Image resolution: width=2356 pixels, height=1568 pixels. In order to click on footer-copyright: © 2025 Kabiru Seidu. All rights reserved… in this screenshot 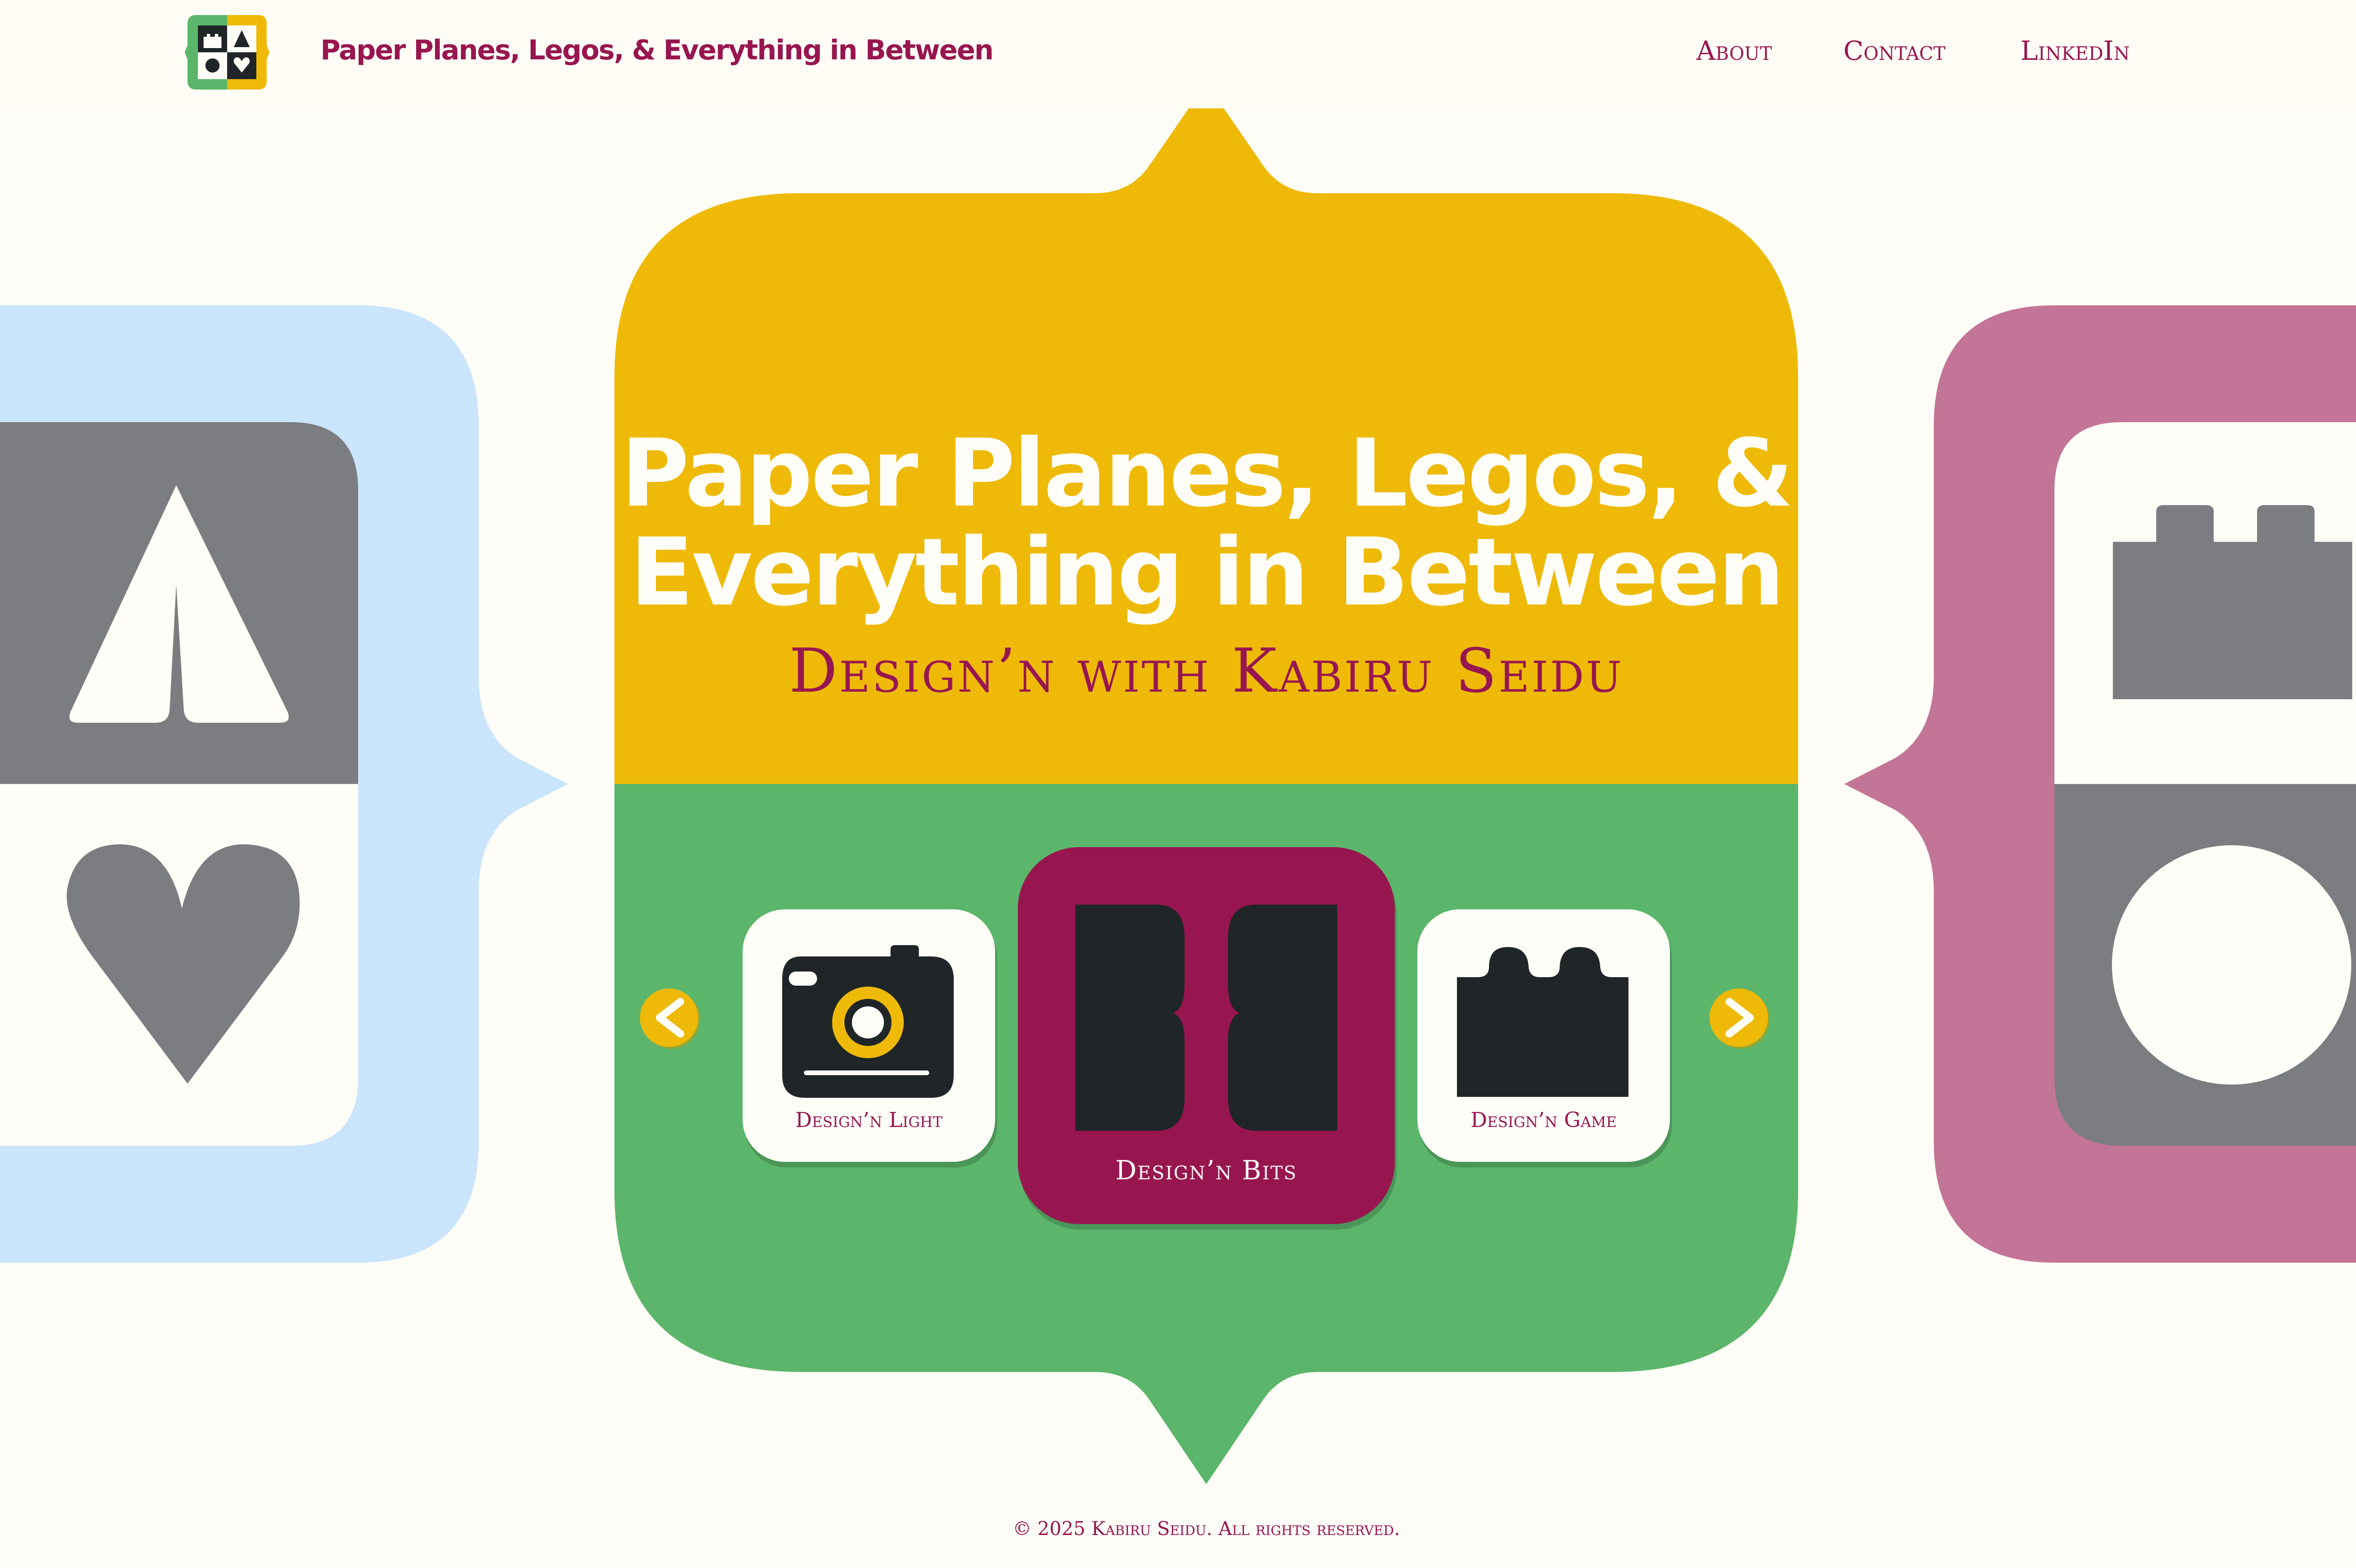, I will do `click(1206, 1529)`.